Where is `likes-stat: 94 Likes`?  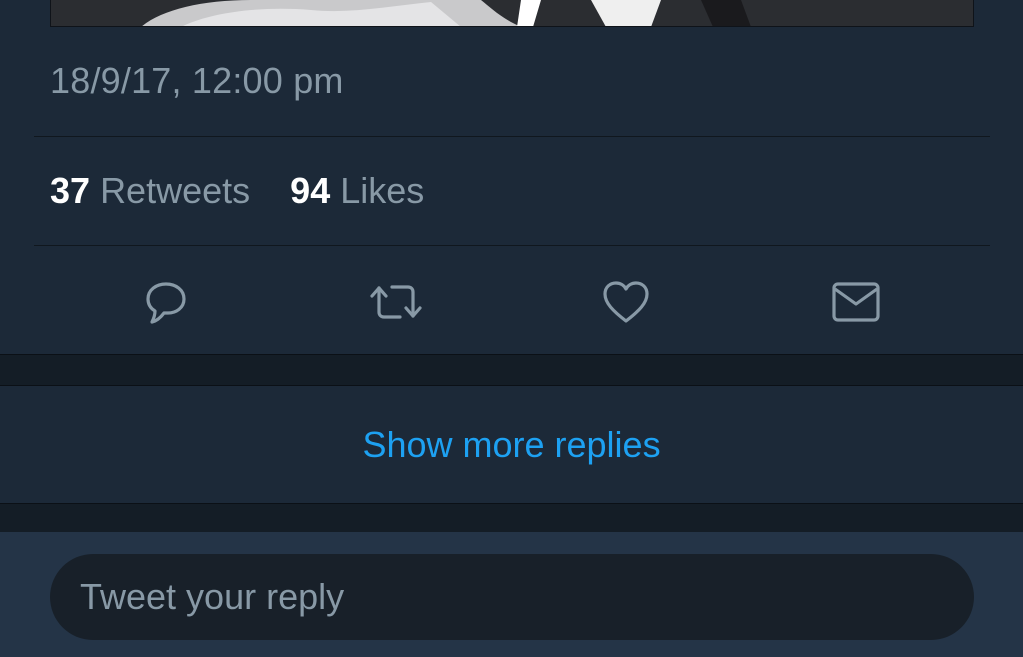
likes-stat: 94 Likes is located at coordinates (357, 190).